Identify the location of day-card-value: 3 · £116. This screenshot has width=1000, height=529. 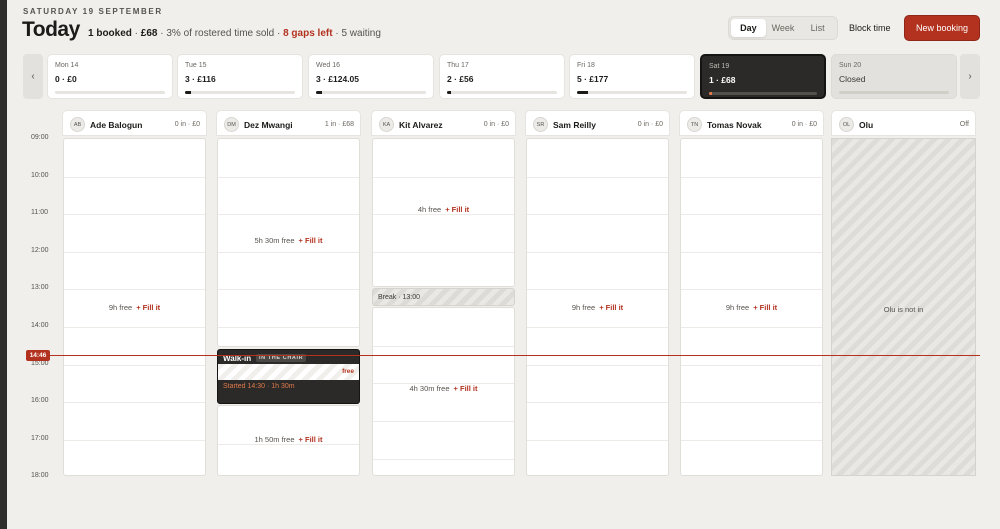
(200, 79).